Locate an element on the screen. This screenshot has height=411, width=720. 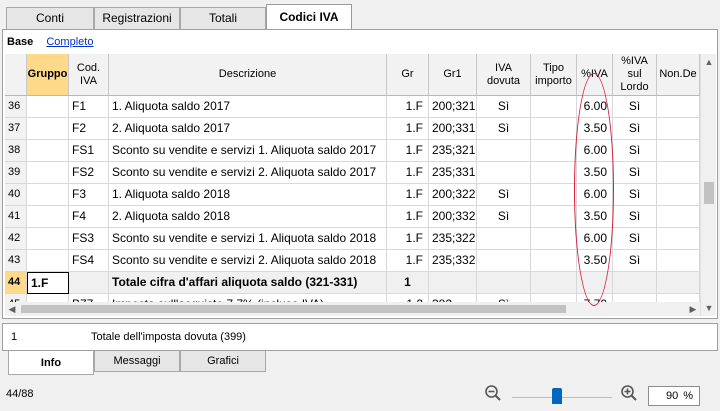
cell-gr1: 235;331 is located at coordinates (453, 173).